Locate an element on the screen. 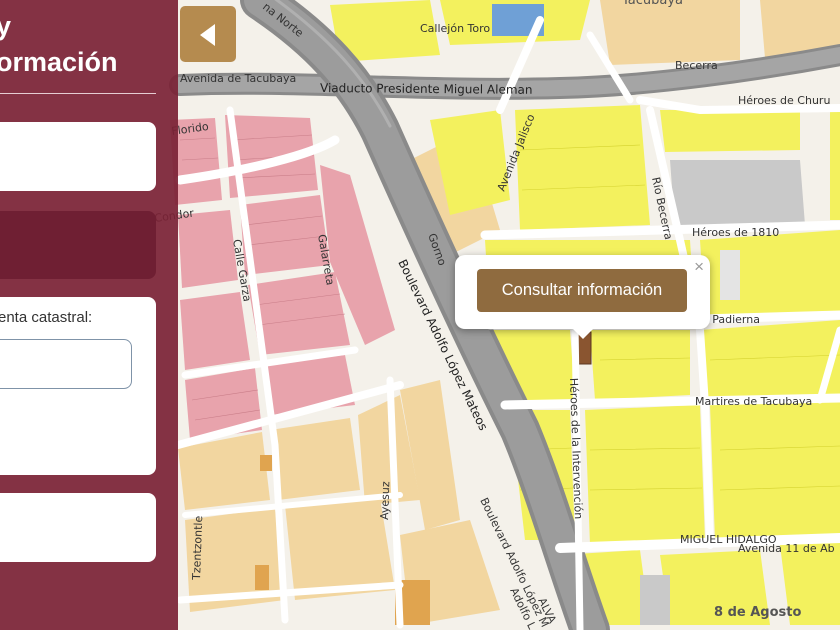 The height and width of the screenshot is (630, 840). collapse-sidebar-button is located at coordinates (208, 34).